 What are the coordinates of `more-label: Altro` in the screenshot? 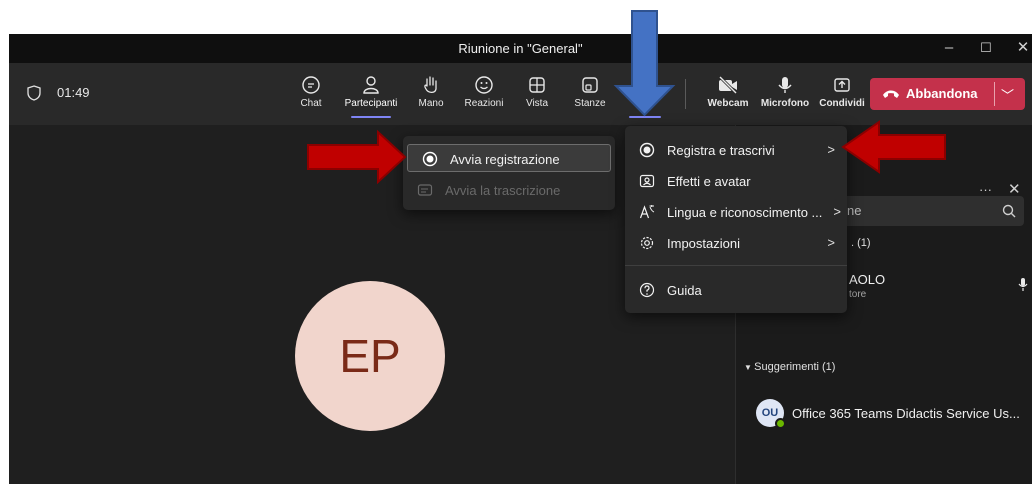 It's located at (645, 103).